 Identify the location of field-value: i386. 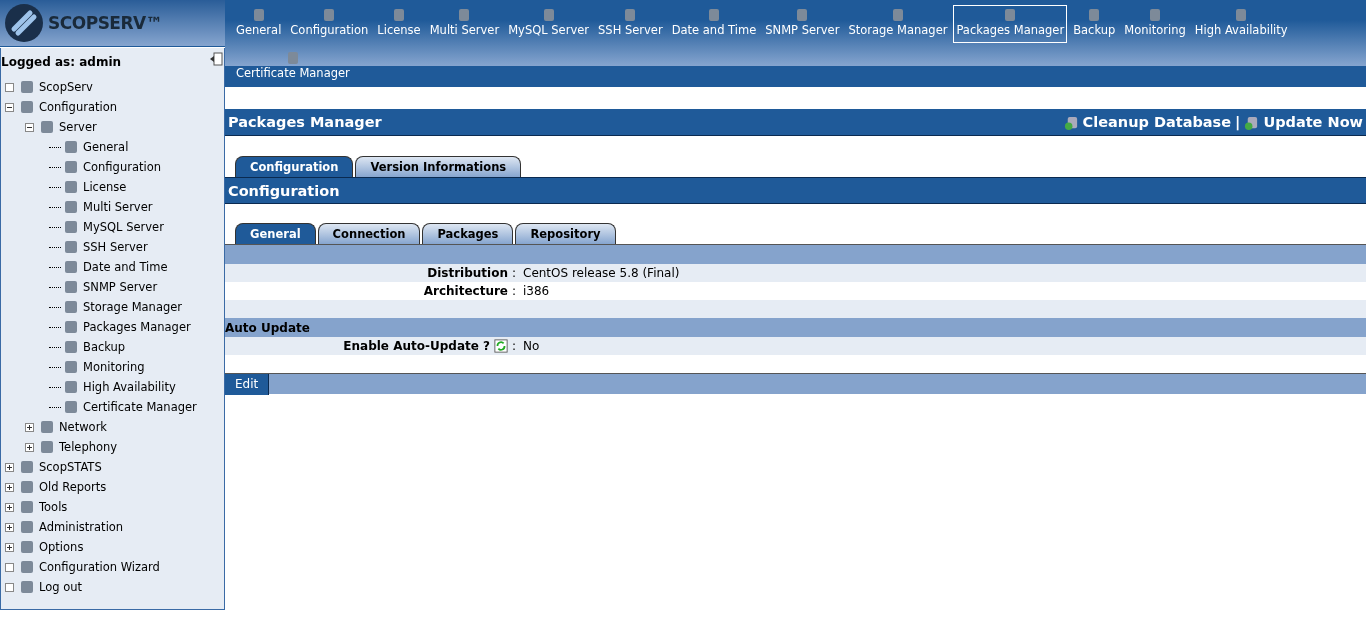
(536, 291).